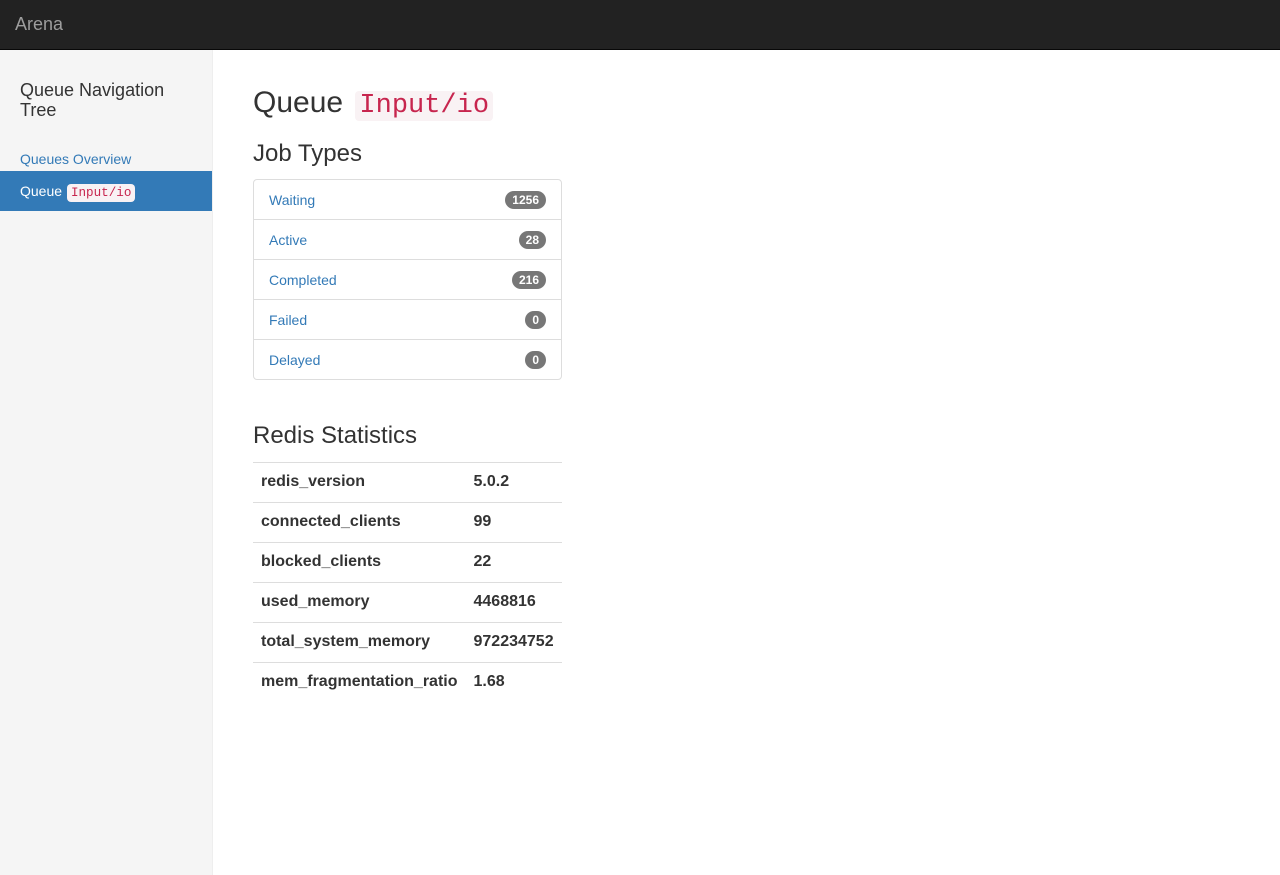 This screenshot has height=875, width=1280. What do you see at coordinates (335, 435) in the screenshot?
I see `redis-statistics-heading: Redis Statistics` at bounding box center [335, 435].